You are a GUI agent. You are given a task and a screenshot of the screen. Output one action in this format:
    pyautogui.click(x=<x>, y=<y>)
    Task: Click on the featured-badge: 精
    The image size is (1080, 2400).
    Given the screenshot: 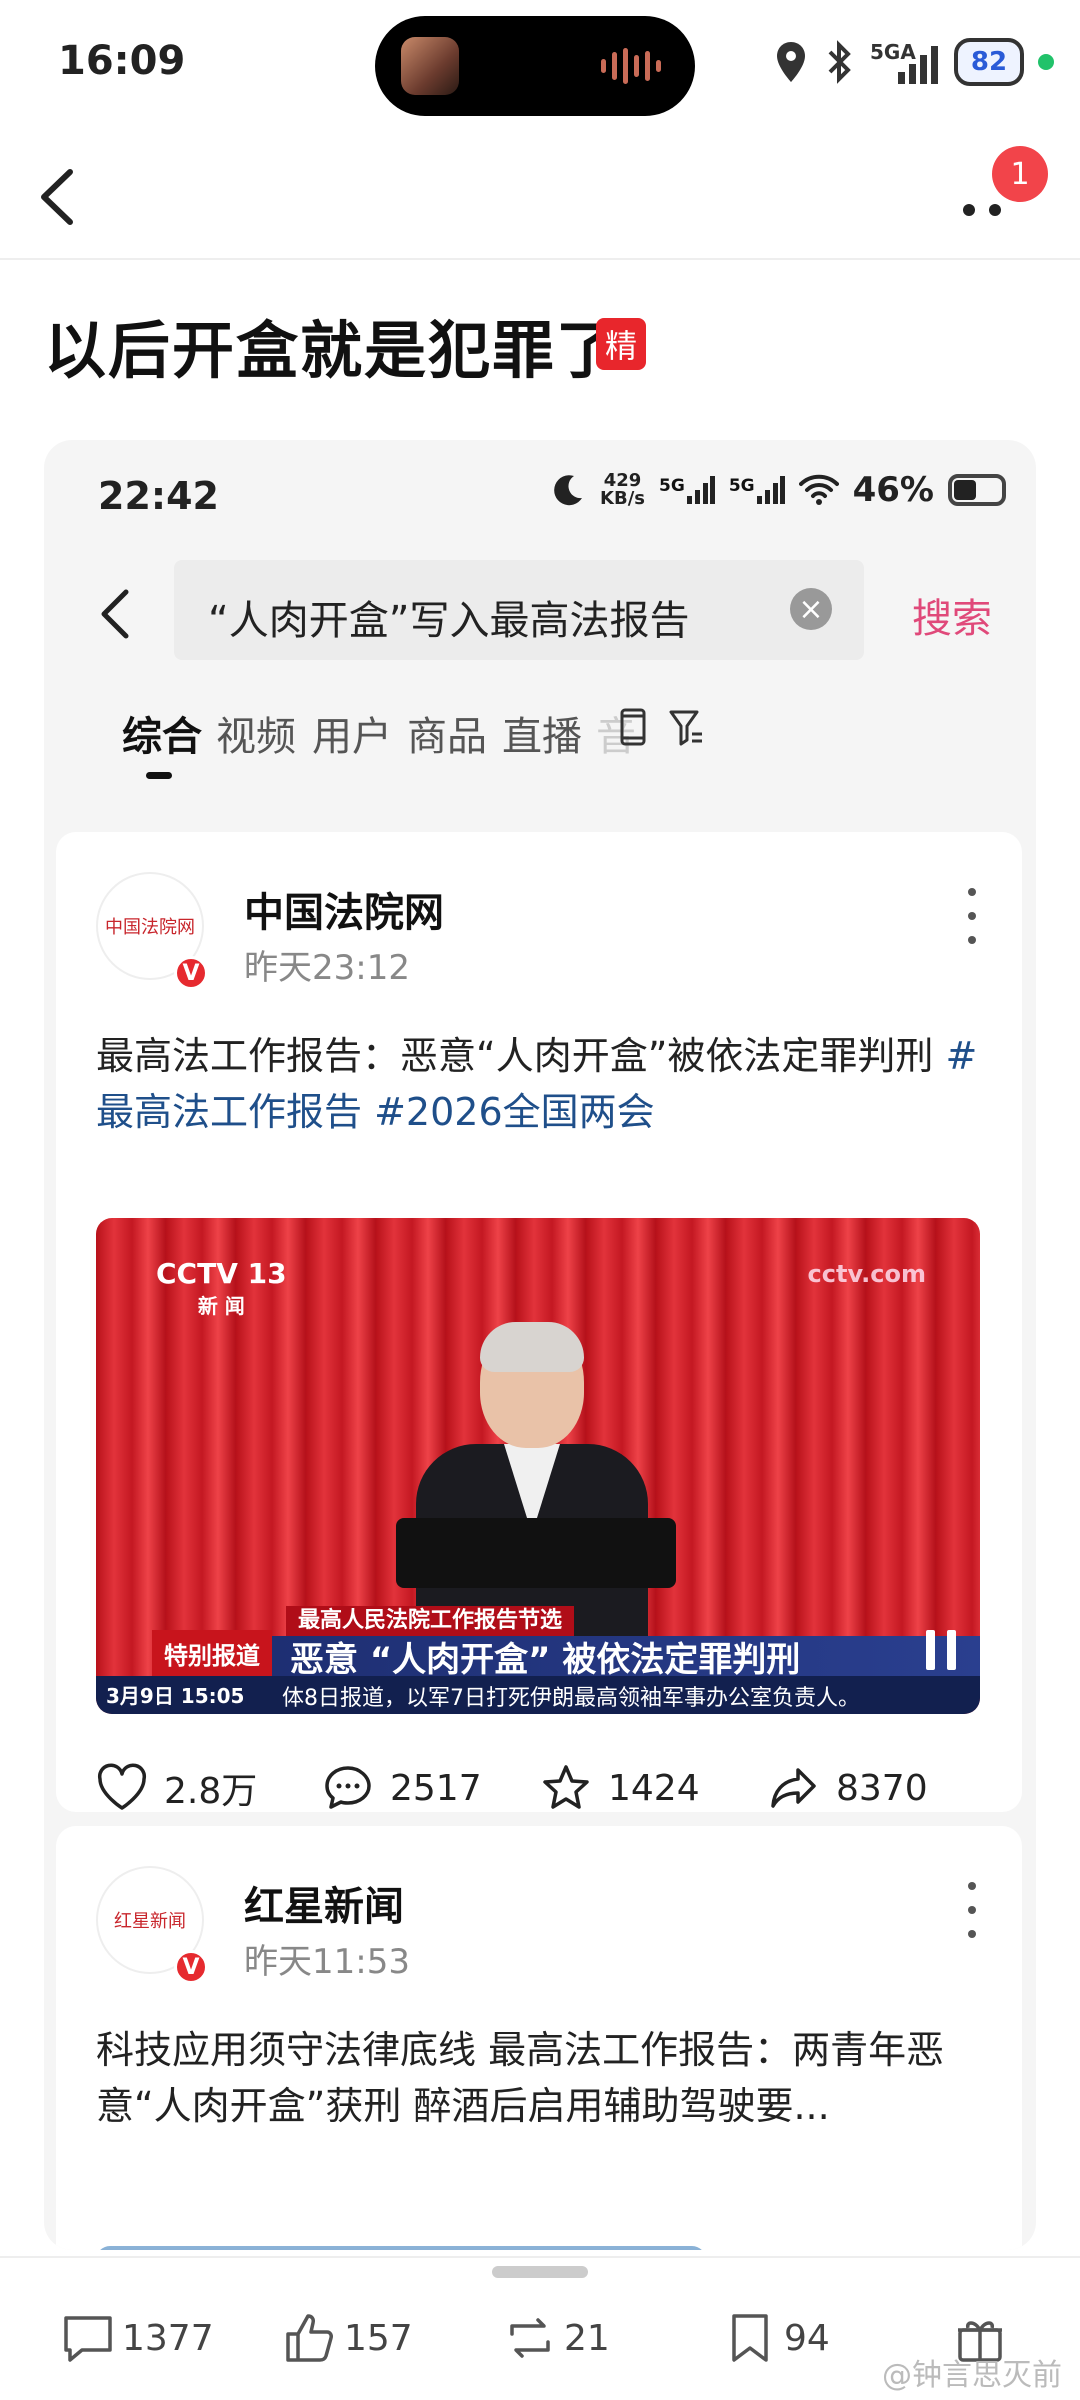 What is the action you would take?
    pyautogui.click(x=621, y=344)
    